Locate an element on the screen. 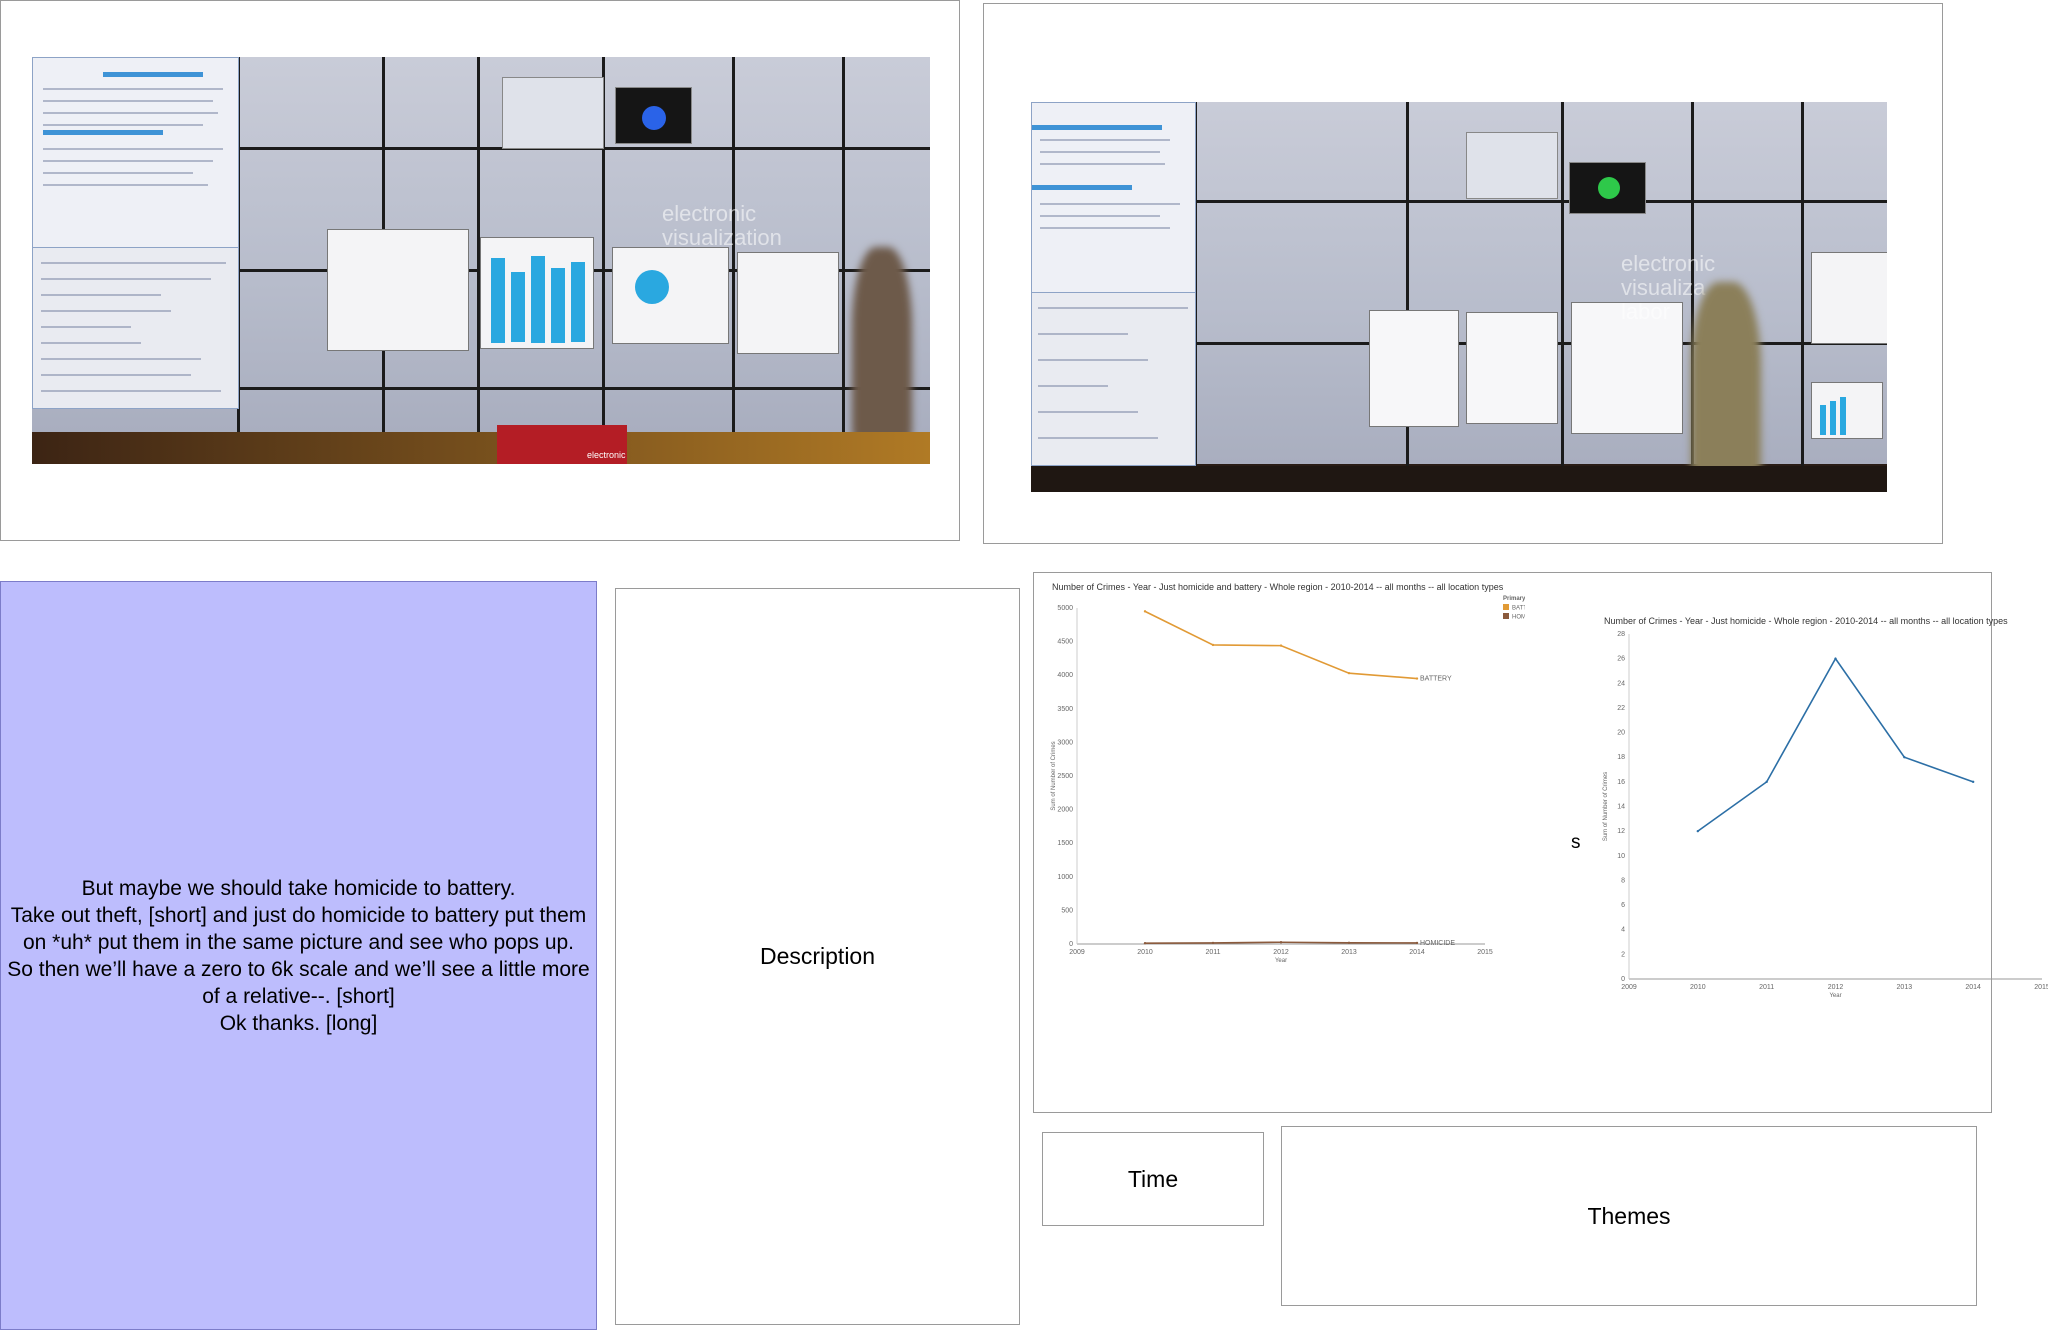  y-tick-label: 18 is located at coordinates (1621, 757).